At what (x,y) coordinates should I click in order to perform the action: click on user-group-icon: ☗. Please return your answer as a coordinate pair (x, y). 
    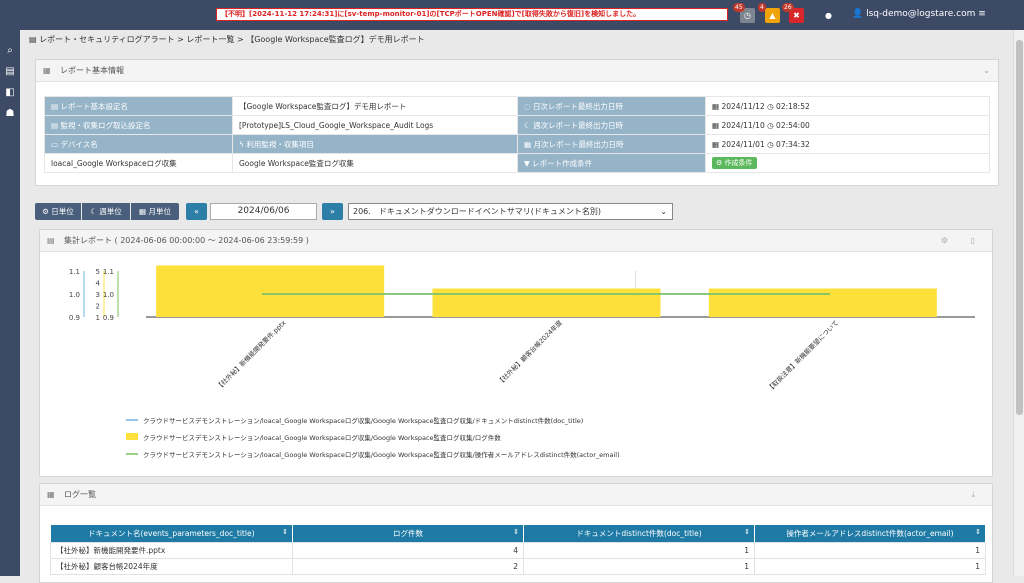
    Looking at the image, I should click on (10, 114).